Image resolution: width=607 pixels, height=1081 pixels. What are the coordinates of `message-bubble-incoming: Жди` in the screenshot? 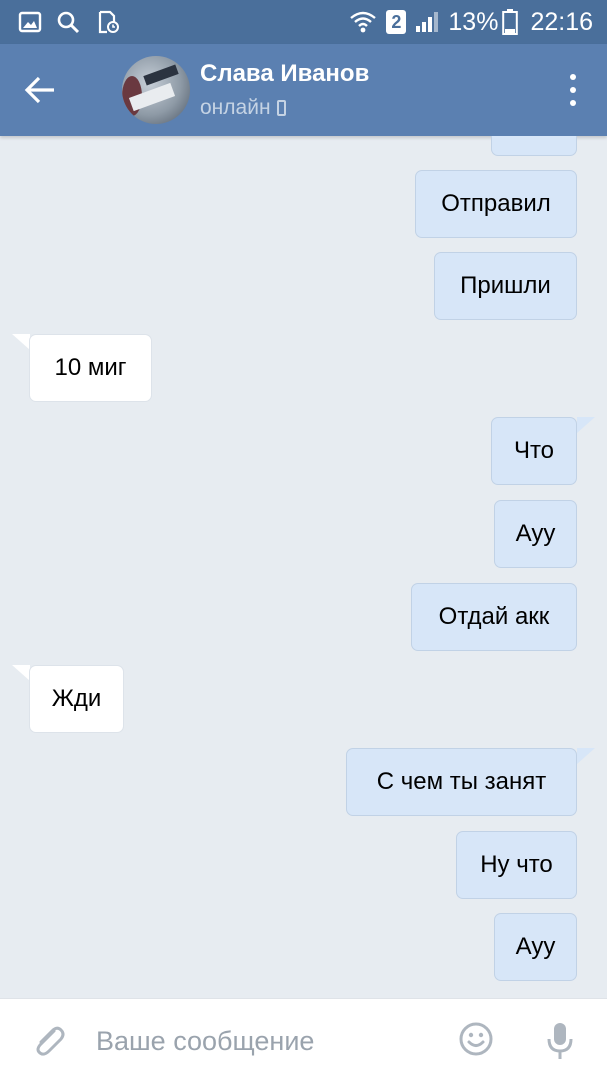 It's located at (76, 699).